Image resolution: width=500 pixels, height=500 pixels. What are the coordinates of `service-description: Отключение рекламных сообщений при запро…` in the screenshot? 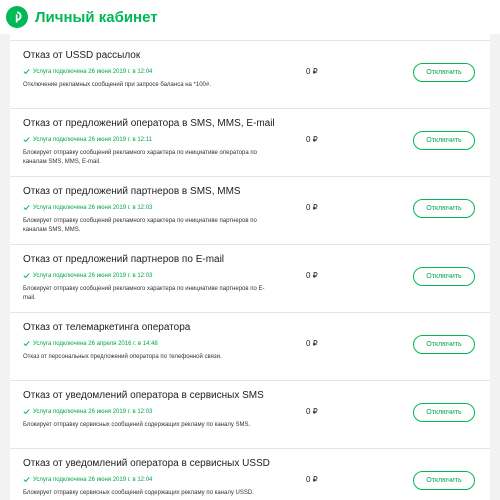 It's located at (117, 85).